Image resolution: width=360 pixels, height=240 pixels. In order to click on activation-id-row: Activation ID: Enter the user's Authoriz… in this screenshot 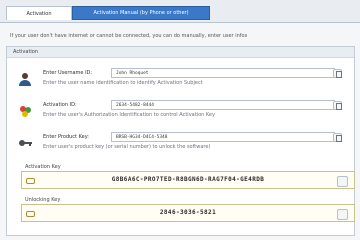, I will do `click(180, 114)`.